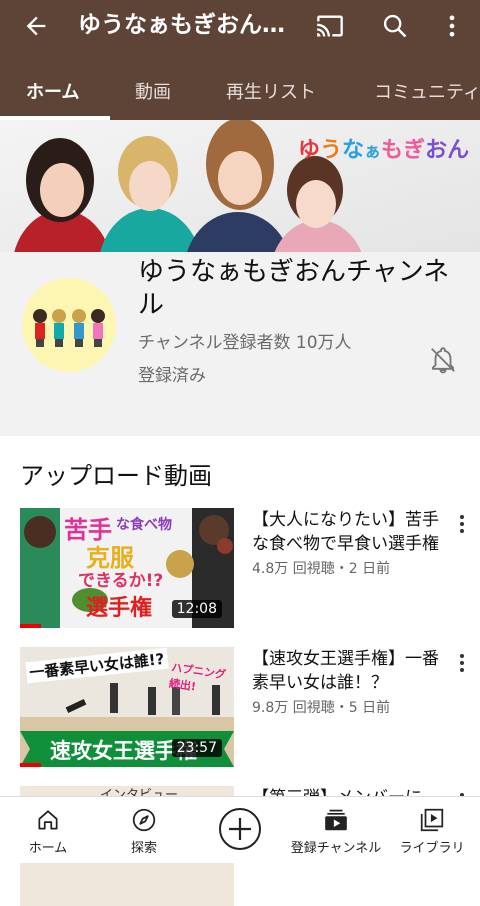  Describe the element at coordinates (336, 820) in the screenshot. I see `subscriptions-icon` at that location.